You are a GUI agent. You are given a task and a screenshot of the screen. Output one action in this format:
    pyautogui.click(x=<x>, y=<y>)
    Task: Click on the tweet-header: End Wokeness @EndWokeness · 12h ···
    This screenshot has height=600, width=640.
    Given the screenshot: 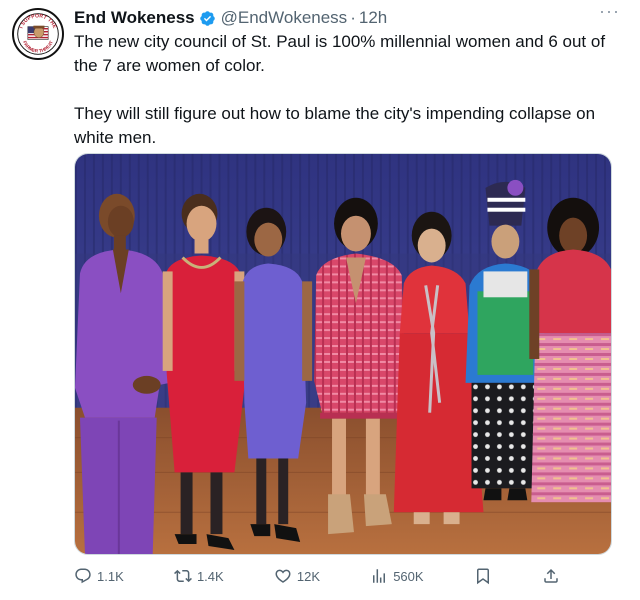 What is the action you would take?
    pyautogui.click(x=347, y=15)
    